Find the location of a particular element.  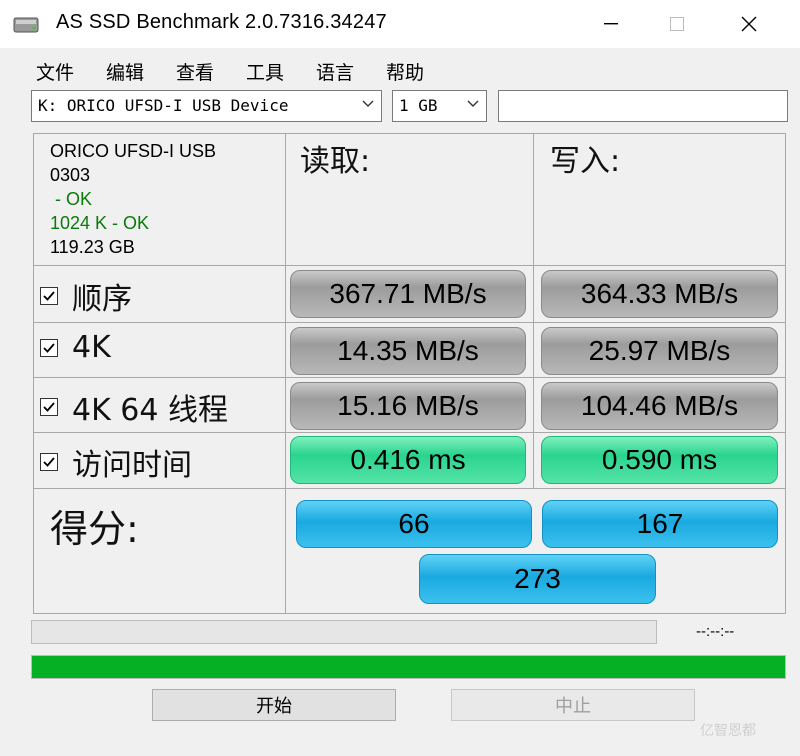

total-progress-bar is located at coordinates (408, 667).